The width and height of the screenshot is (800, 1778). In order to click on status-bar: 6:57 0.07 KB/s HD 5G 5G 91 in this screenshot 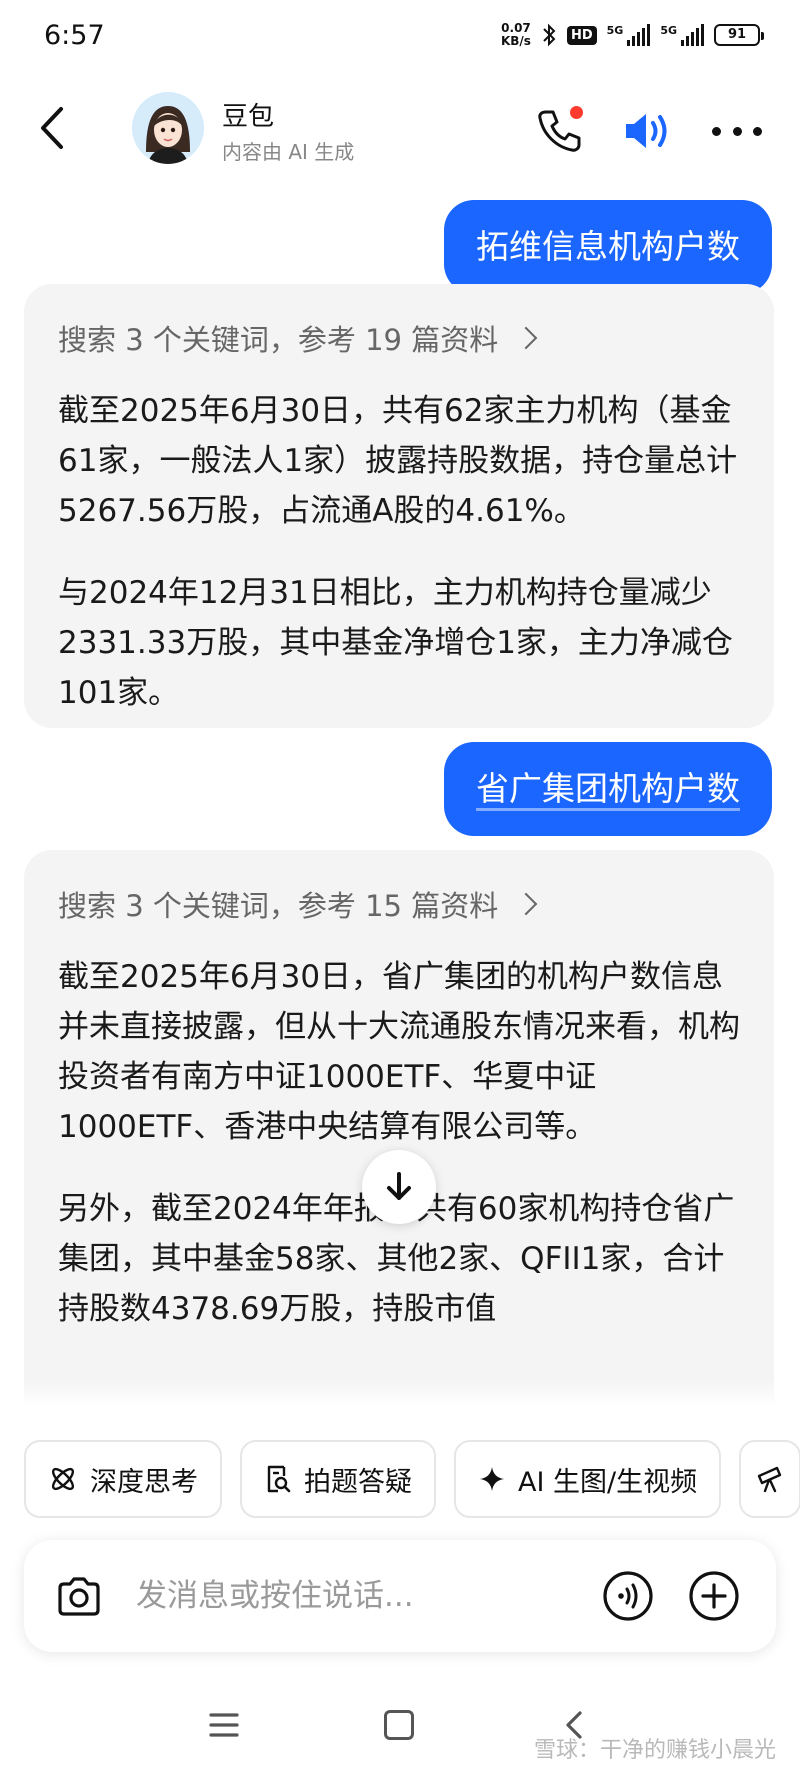, I will do `click(400, 38)`.